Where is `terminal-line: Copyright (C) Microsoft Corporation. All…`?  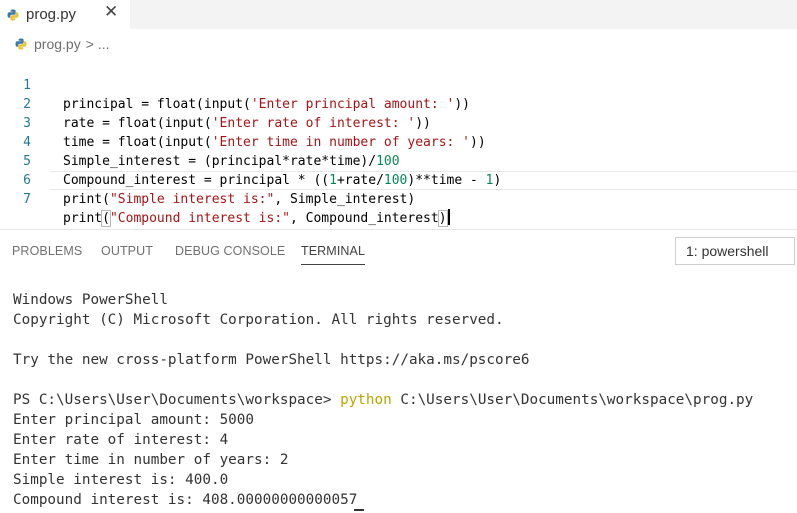
terminal-line: Copyright (C) Microsoft Corporation. All… is located at coordinates (258, 320).